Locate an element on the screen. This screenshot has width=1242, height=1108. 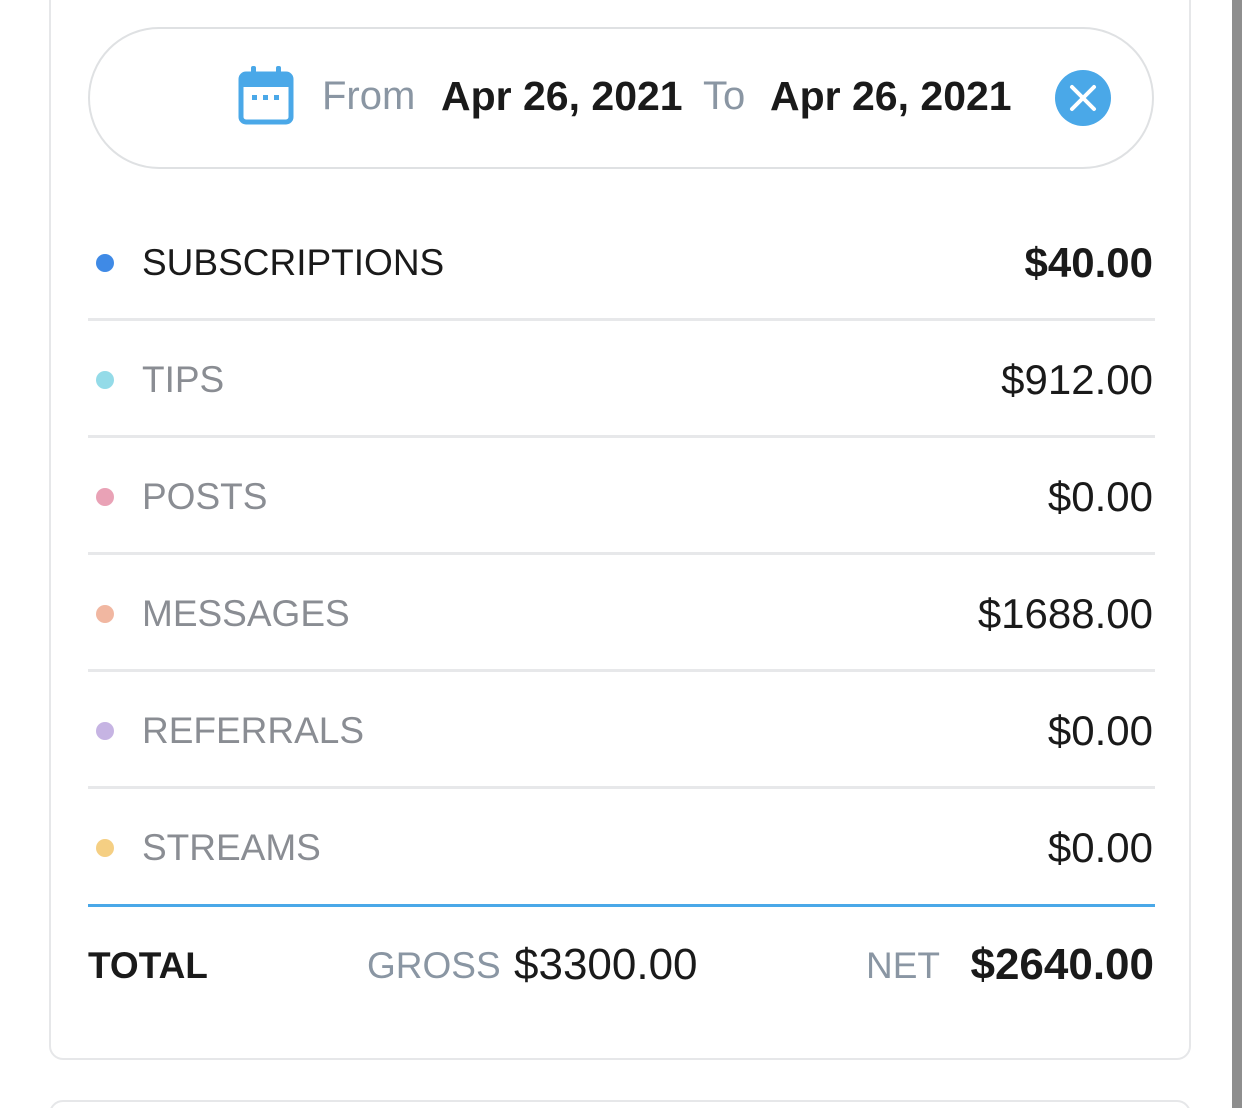
close-icon is located at coordinates (1083, 98).